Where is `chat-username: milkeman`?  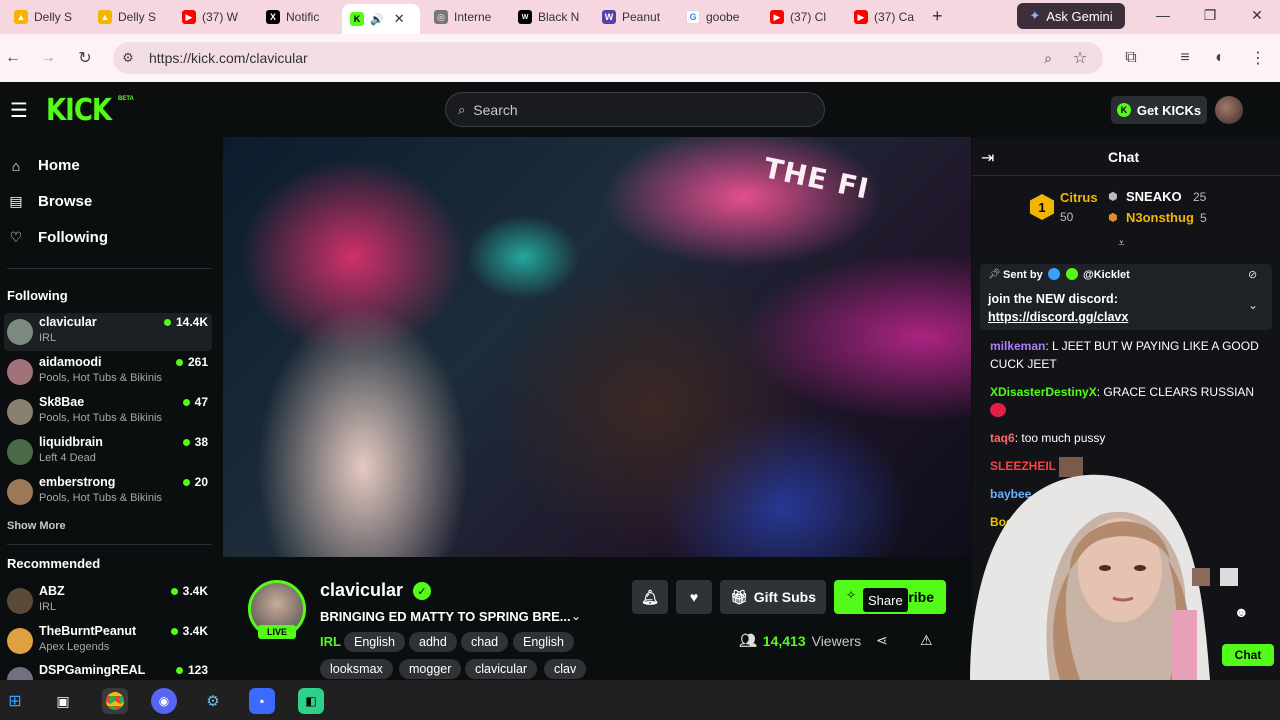
chat-username: milkeman is located at coordinates (1017, 346).